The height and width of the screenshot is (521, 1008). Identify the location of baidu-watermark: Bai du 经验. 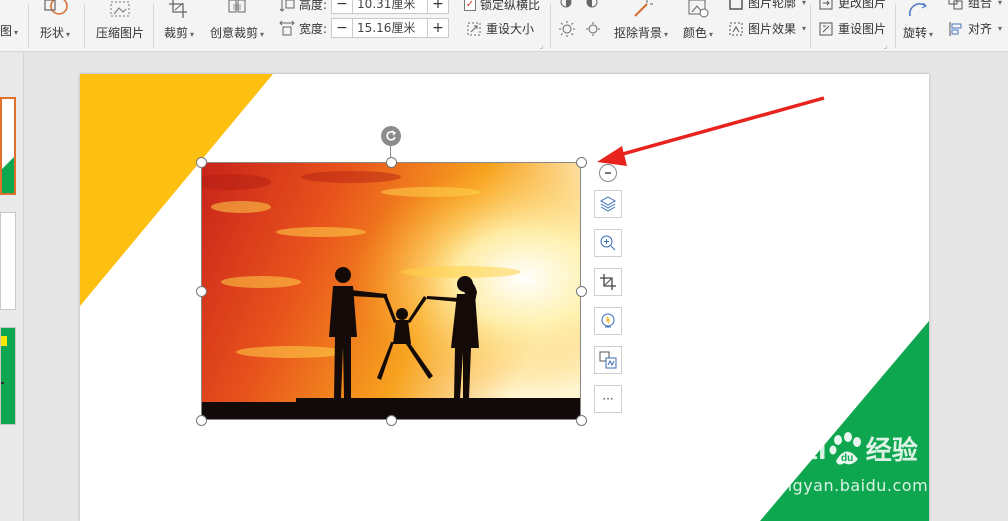
(846, 448).